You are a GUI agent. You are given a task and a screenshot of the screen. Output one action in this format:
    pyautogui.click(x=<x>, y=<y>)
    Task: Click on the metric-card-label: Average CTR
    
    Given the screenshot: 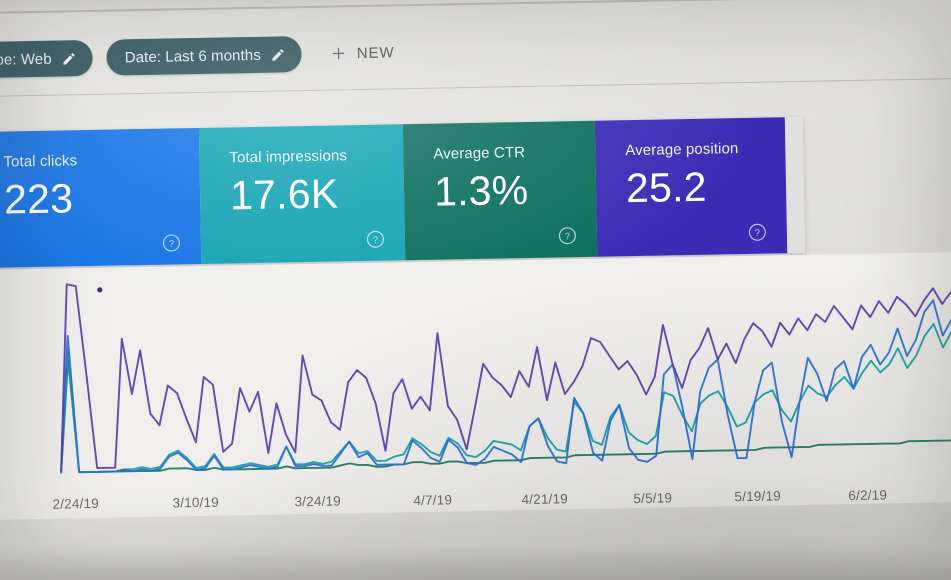 What is the action you would take?
    pyautogui.click(x=479, y=153)
    